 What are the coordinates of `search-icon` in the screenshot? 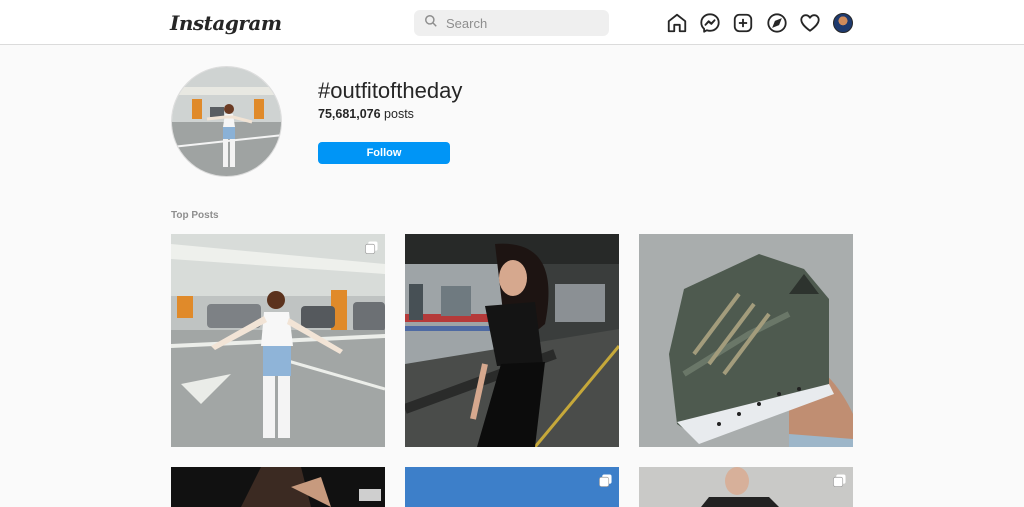 It's located at (431, 23).